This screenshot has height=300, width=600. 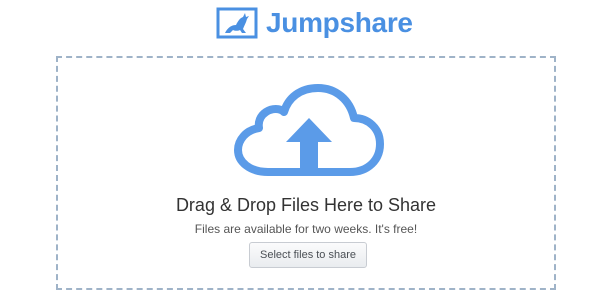 What do you see at coordinates (308, 255) in the screenshot?
I see `select-files-button: Select files to share` at bounding box center [308, 255].